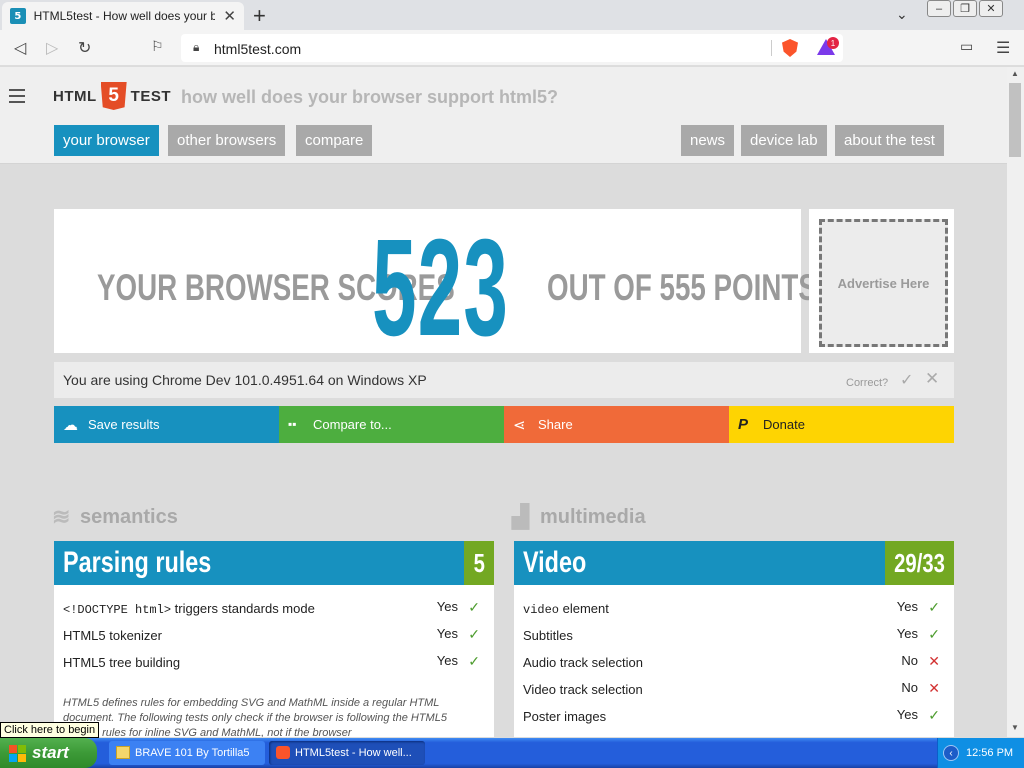  What do you see at coordinates (259, 16) in the screenshot?
I see `new-tab-icon: +` at bounding box center [259, 16].